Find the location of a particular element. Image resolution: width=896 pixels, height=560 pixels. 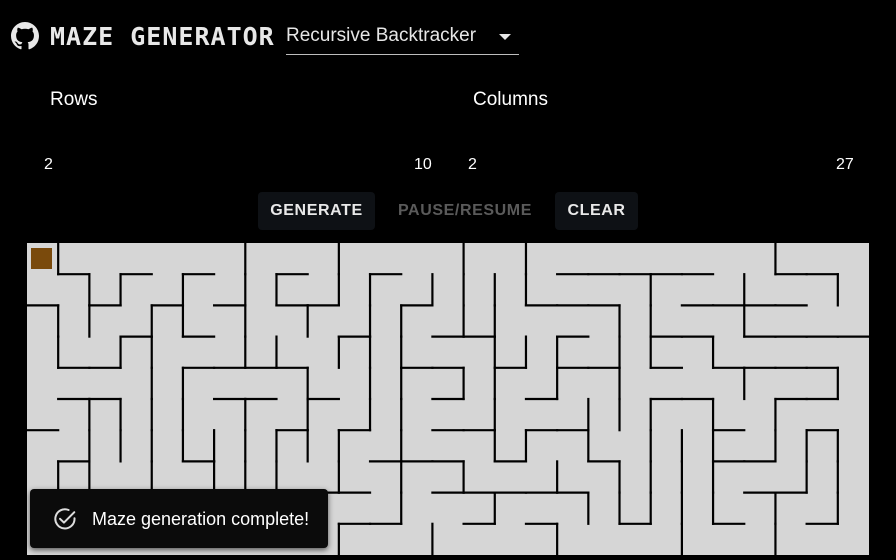

caret-down-icon is located at coordinates (505, 37).